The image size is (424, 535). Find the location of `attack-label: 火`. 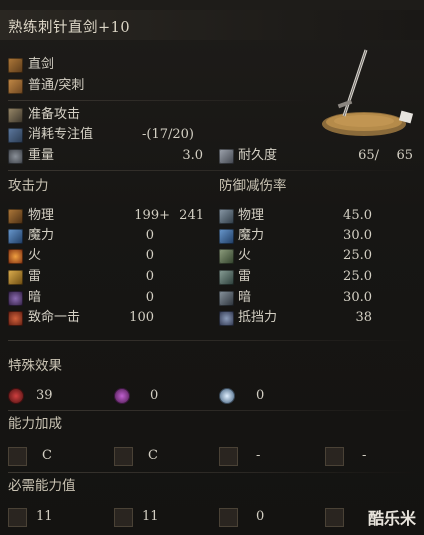

attack-label: 火 is located at coordinates (35, 255).